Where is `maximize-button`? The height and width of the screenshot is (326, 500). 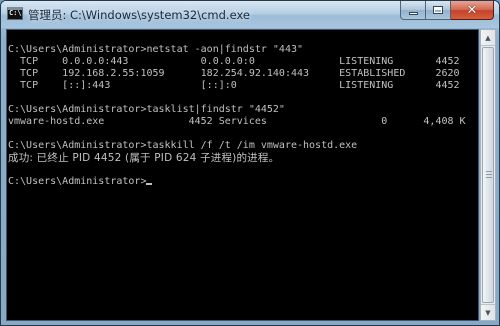 maximize-button is located at coordinates (438, 10).